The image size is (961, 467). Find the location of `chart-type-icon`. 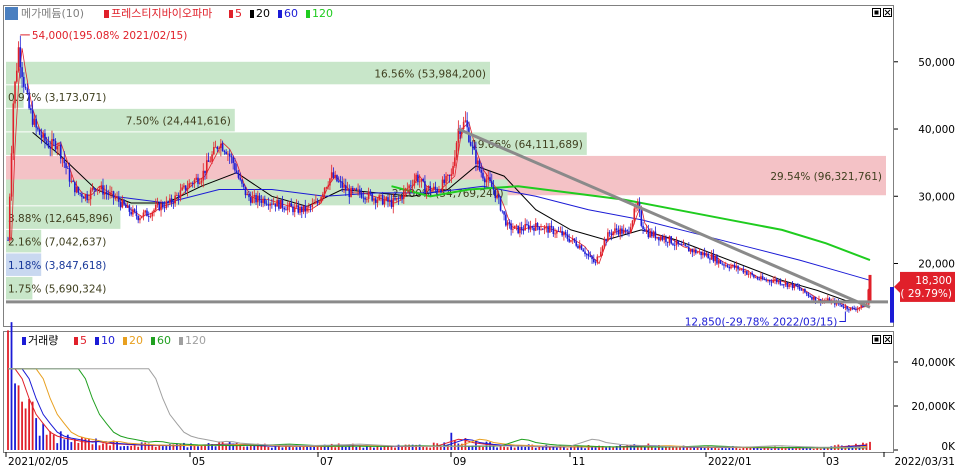

chart-type-icon is located at coordinates (11, 13).